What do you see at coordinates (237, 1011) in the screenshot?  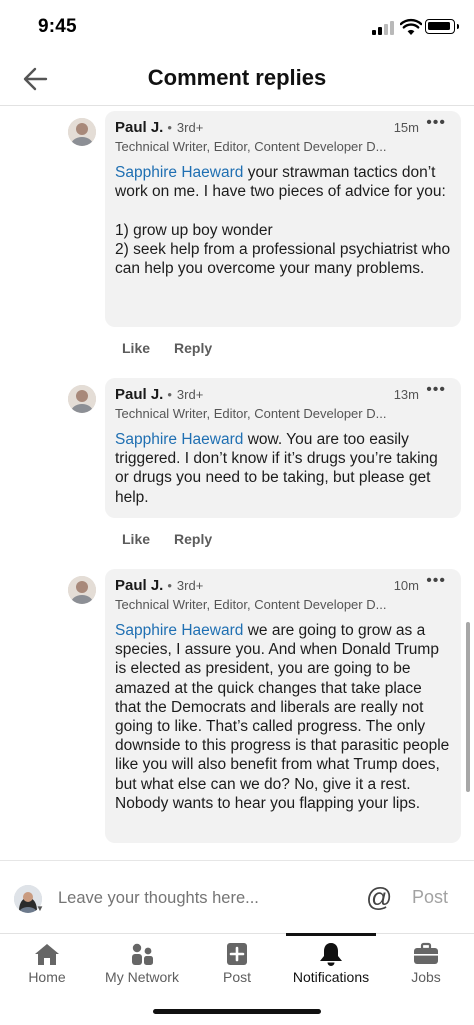 I see `home-indicator` at bounding box center [237, 1011].